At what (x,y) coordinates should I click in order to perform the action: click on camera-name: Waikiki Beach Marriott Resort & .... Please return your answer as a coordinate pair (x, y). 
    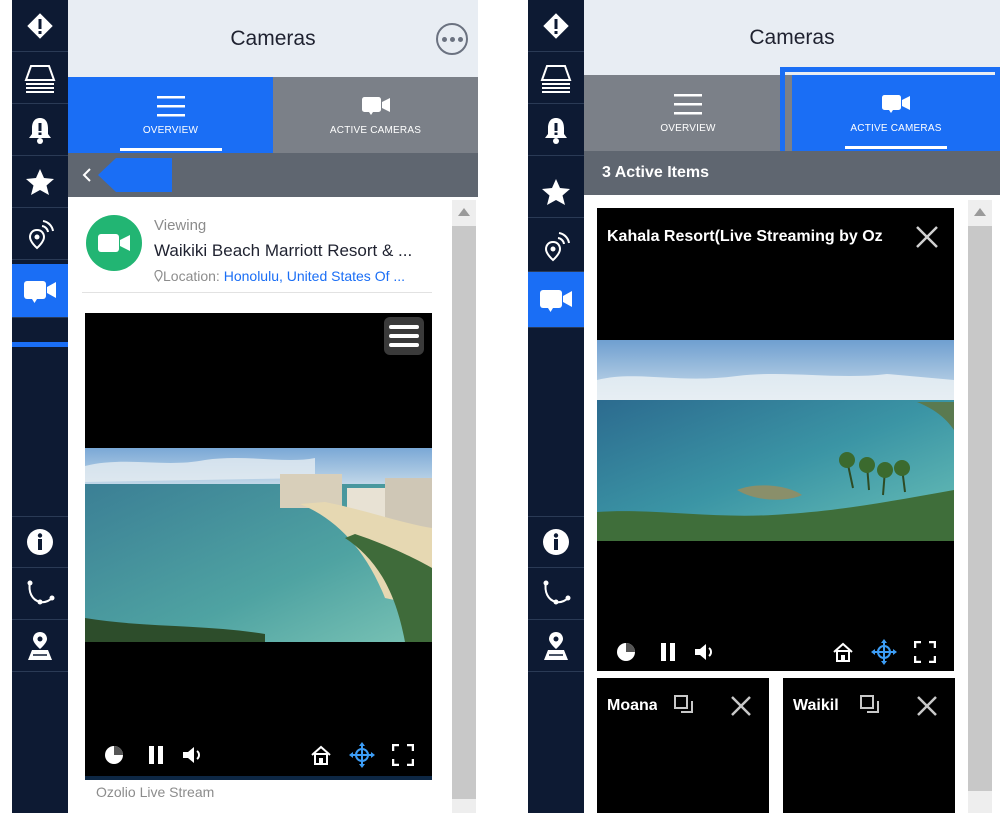
    Looking at the image, I should click on (283, 250).